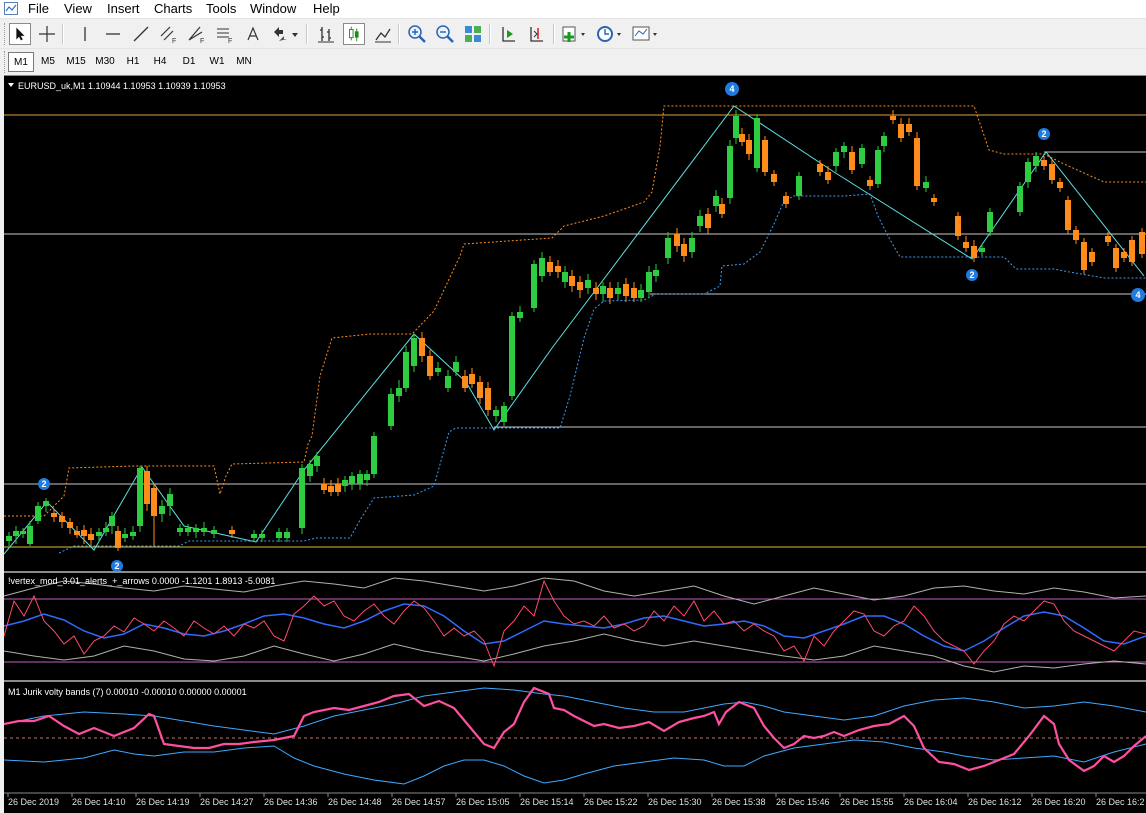 Image resolution: width=1146 pixels, height=813 pixels. Describe the element at coordinates (547, 802) in the screenshot. I see `time-axis-label: 26 Dec 15:14` at that location.